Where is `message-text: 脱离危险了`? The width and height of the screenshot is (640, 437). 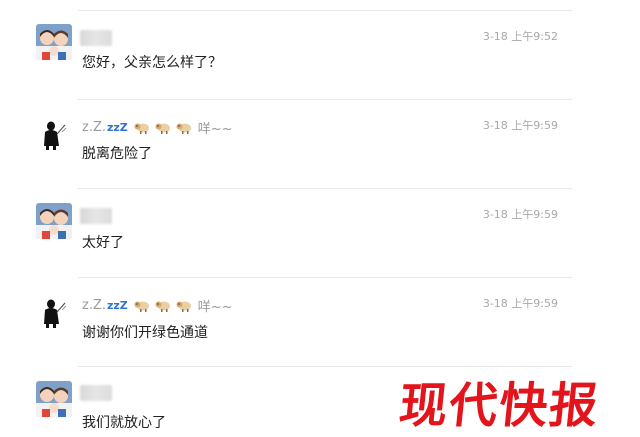 message-text: 脱离危险了 is located at coordinates (117, 154).